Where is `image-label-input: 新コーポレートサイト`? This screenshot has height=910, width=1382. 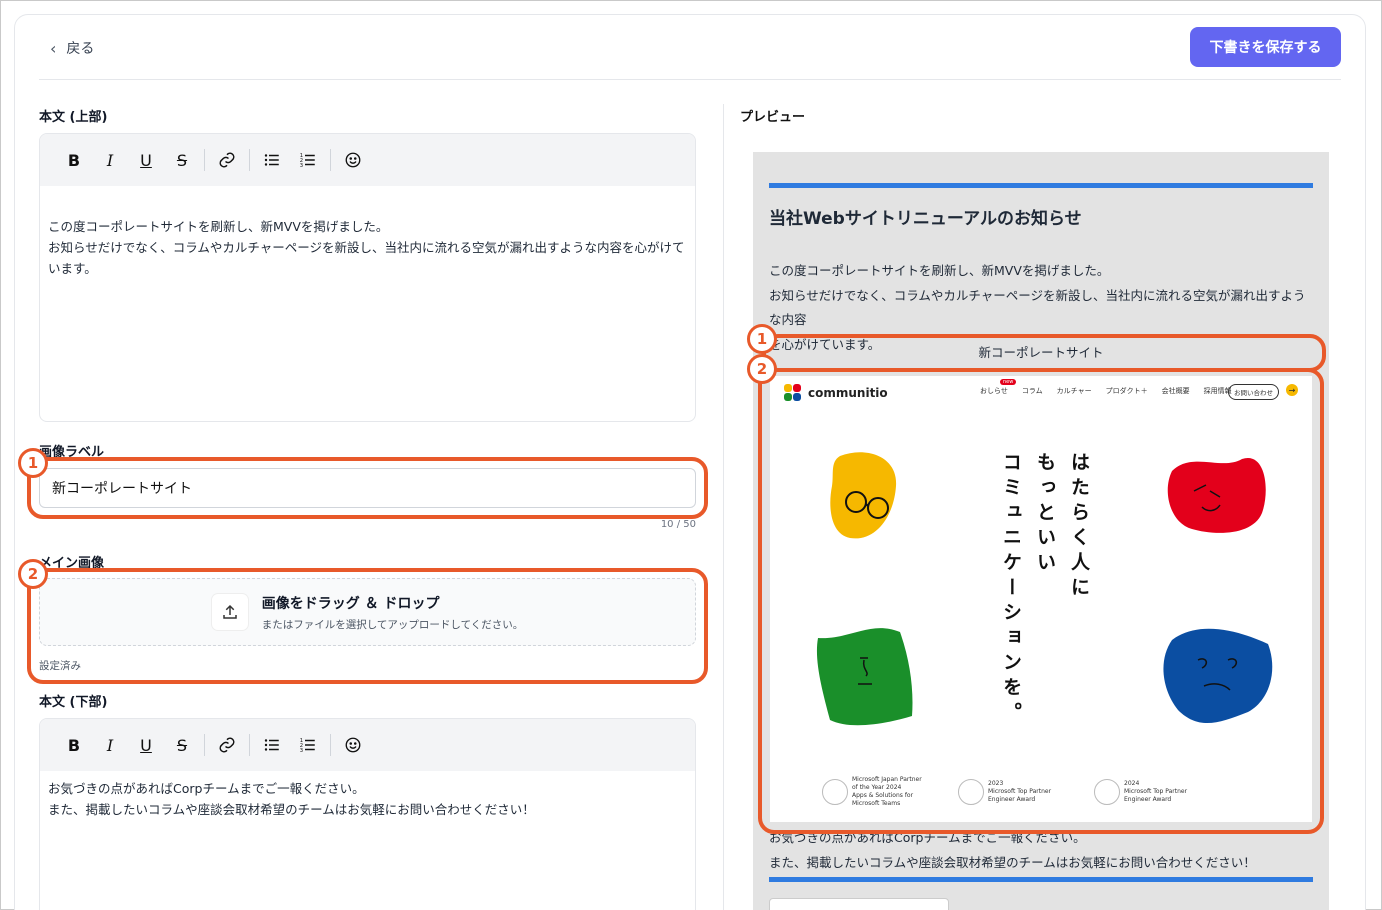
image-label-input: 新コーポレートサイト is located at coordinates (367, 488).